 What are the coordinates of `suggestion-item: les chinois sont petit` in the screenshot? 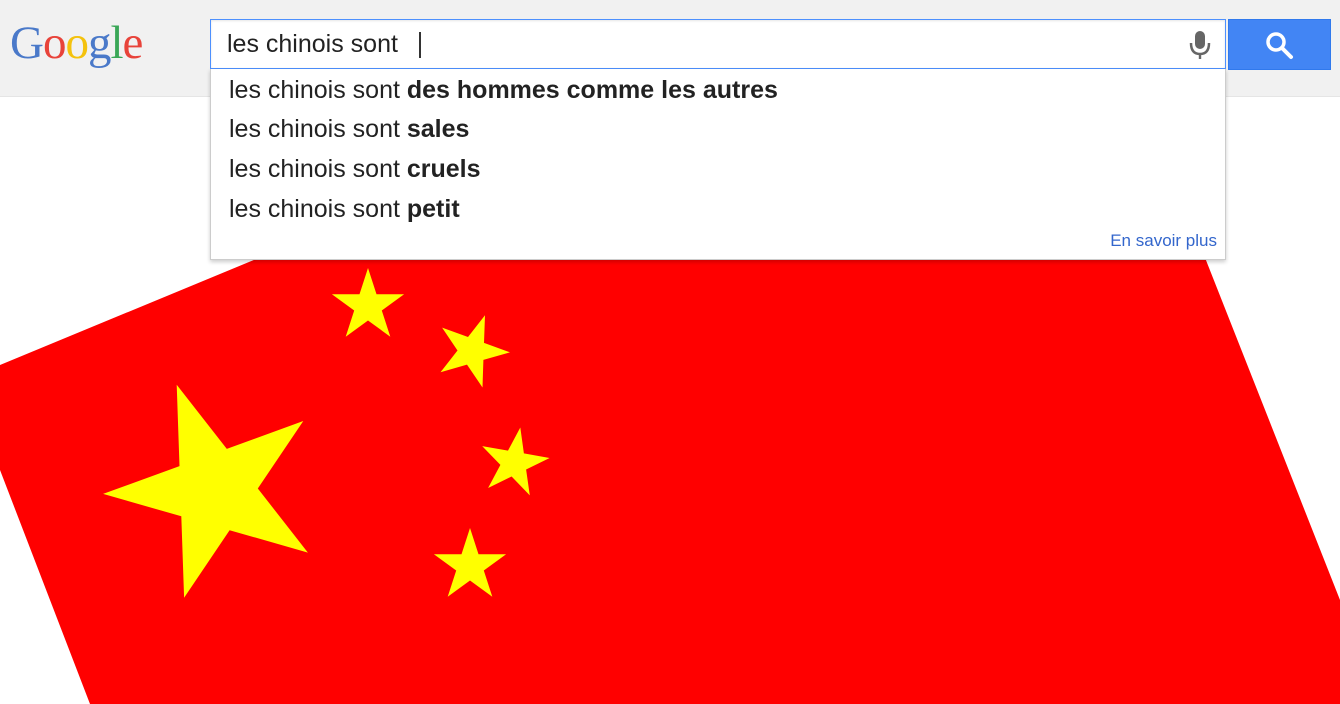 It's located at (344, 209).